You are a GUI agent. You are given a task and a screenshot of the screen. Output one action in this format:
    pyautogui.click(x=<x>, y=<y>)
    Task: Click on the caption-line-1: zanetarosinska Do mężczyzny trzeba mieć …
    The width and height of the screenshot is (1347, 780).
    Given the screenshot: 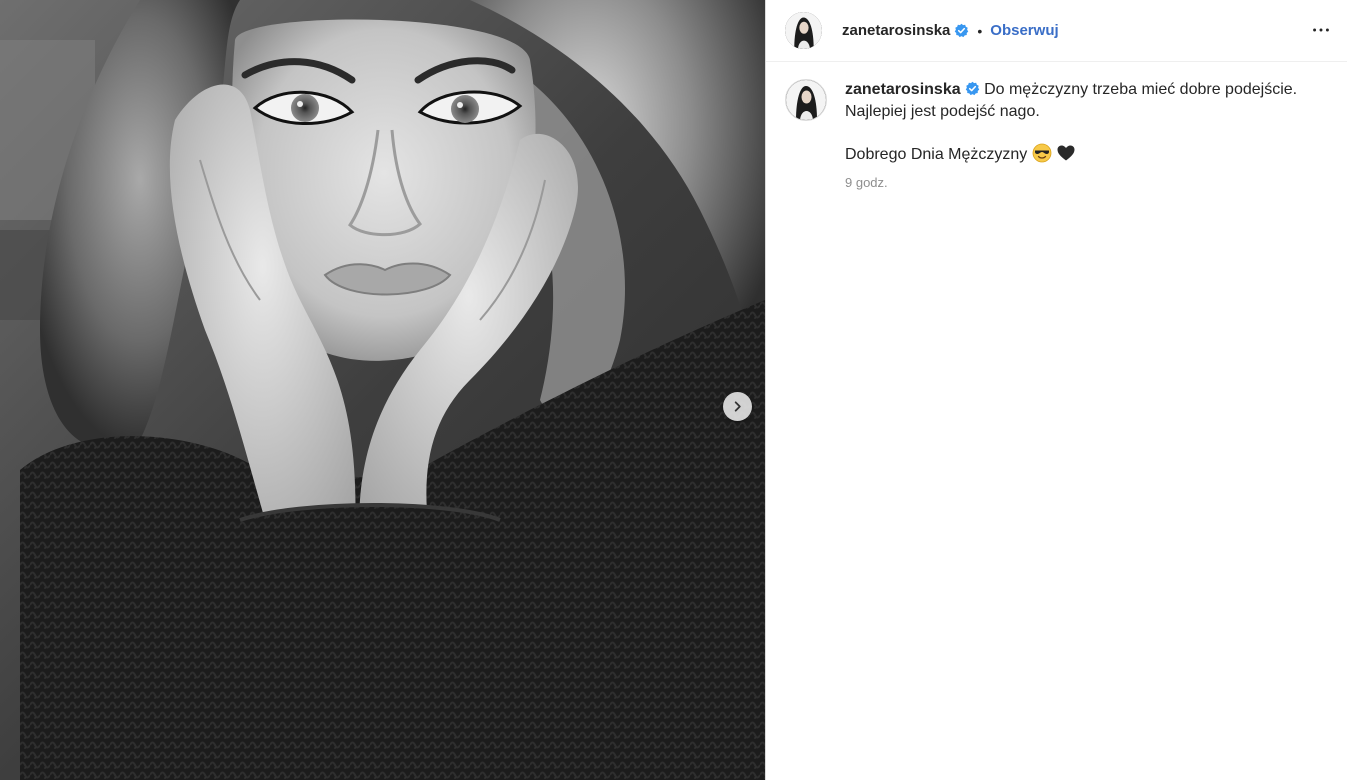 What is the action you would take?
    pyautogui.click(x=1085, y=90)
    